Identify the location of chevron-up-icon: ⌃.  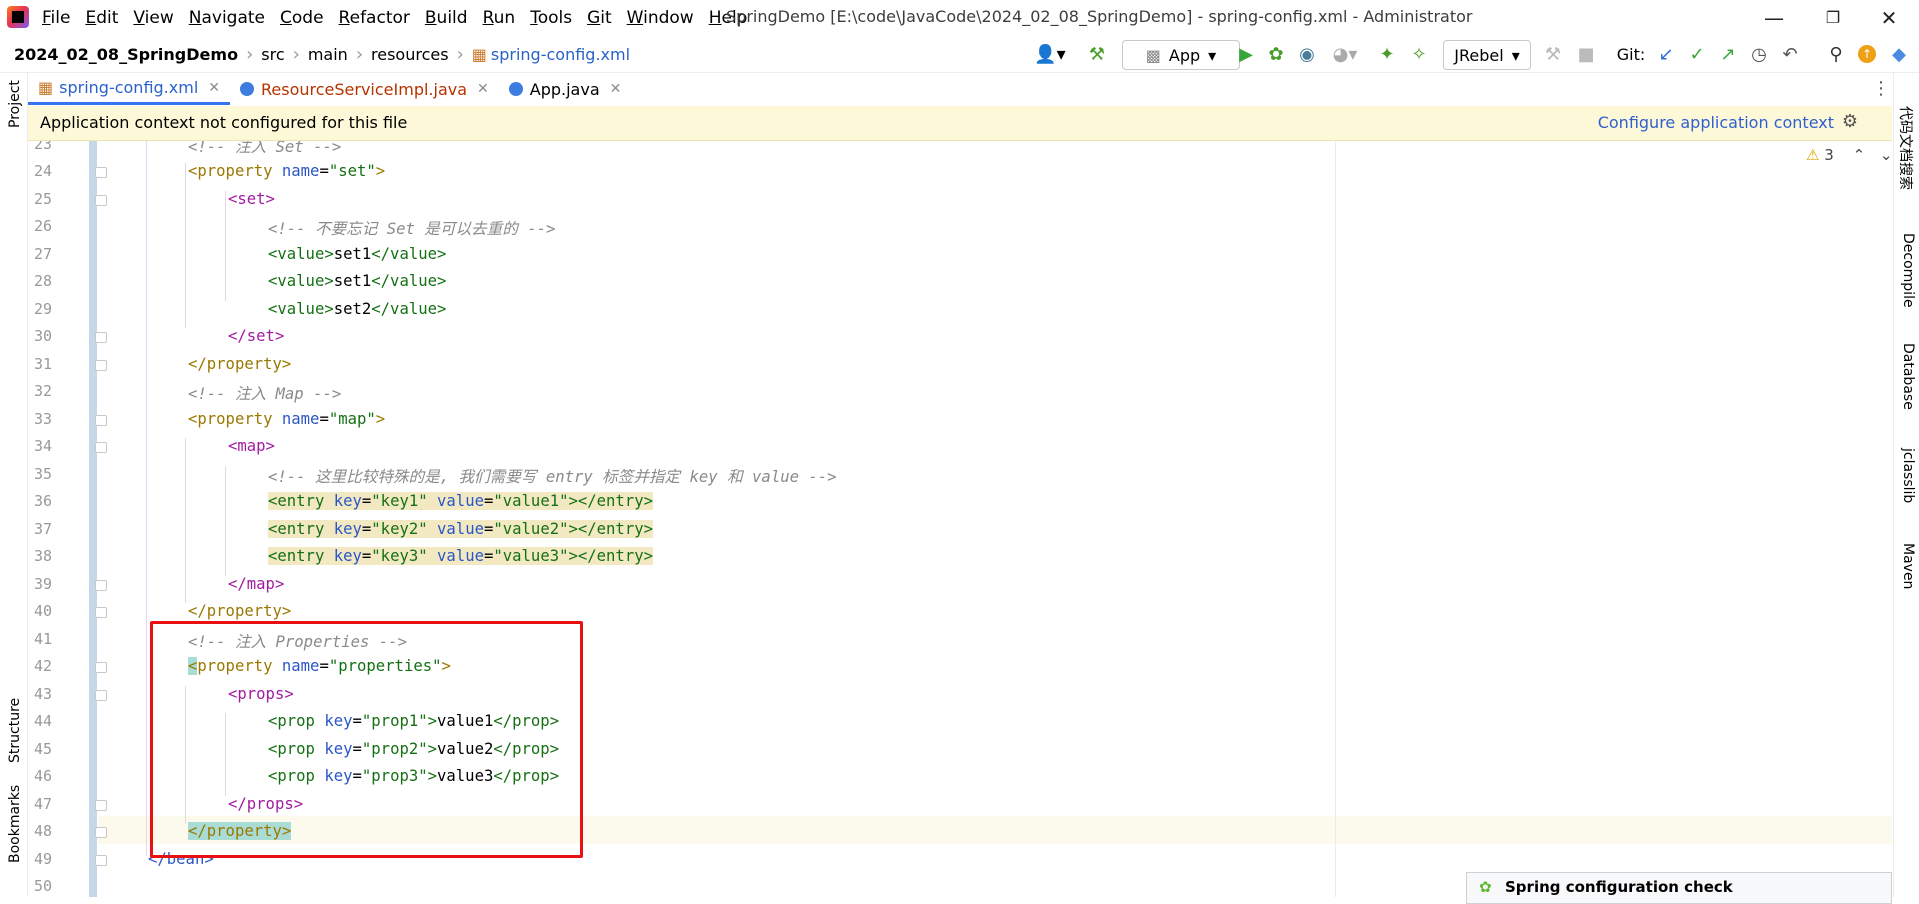
(1859, 155).